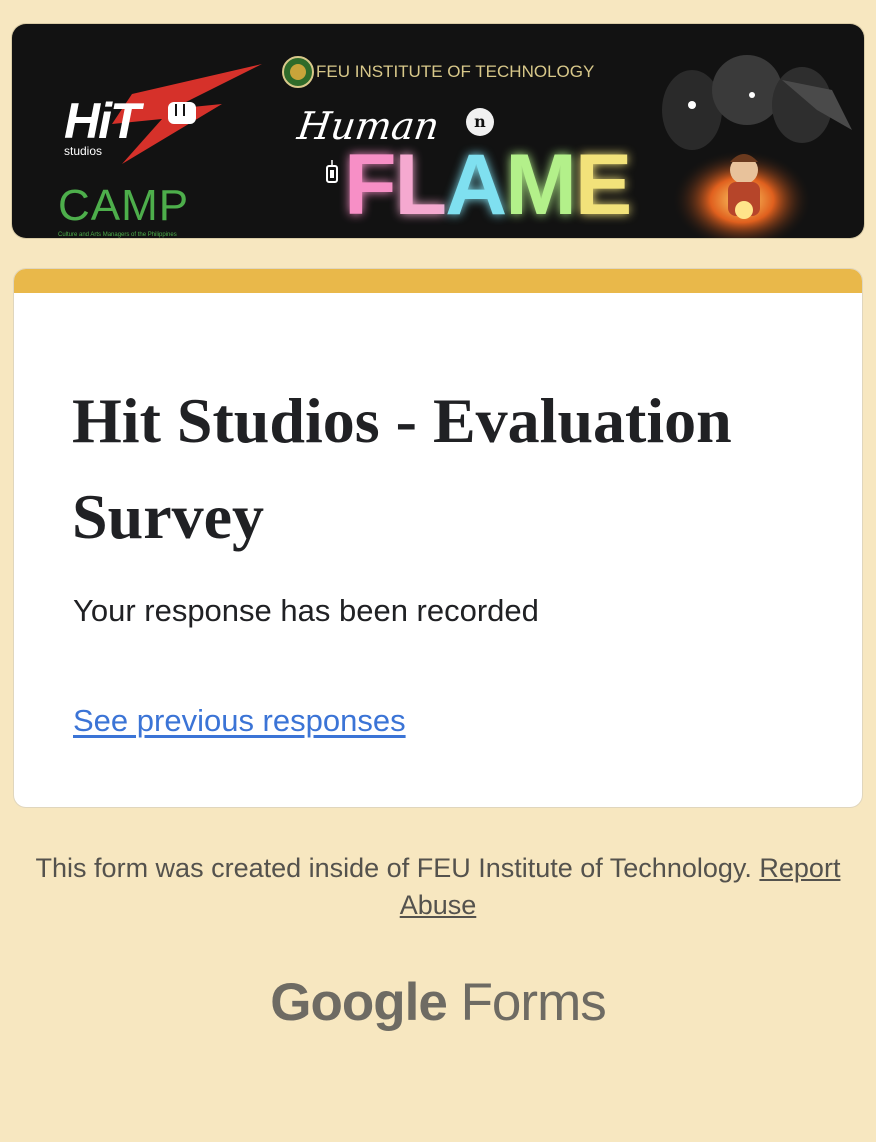 This screenshot has width=876, height=1142. I want to click on confirmation-message: Your response has been recorded, so click(306, 610).